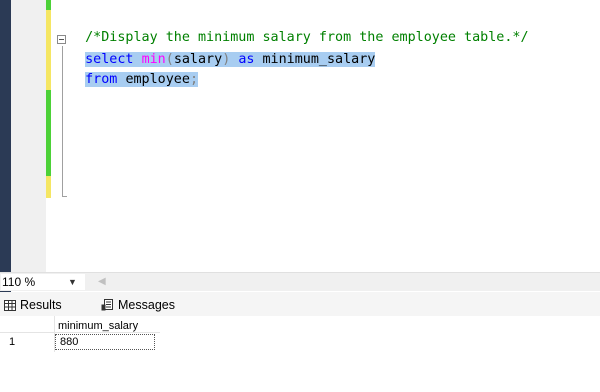  Describe the element at coordinates (62, 121) in the screenshot. I see `outline-line` at that location.